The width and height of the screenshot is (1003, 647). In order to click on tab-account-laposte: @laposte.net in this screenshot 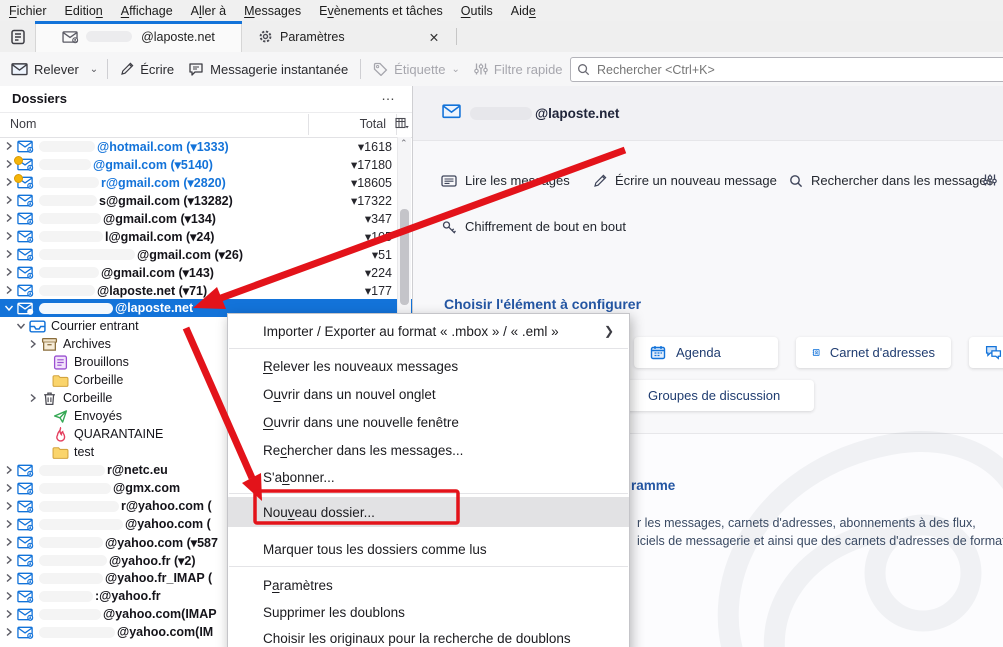, I will do `click(138, 36)`.